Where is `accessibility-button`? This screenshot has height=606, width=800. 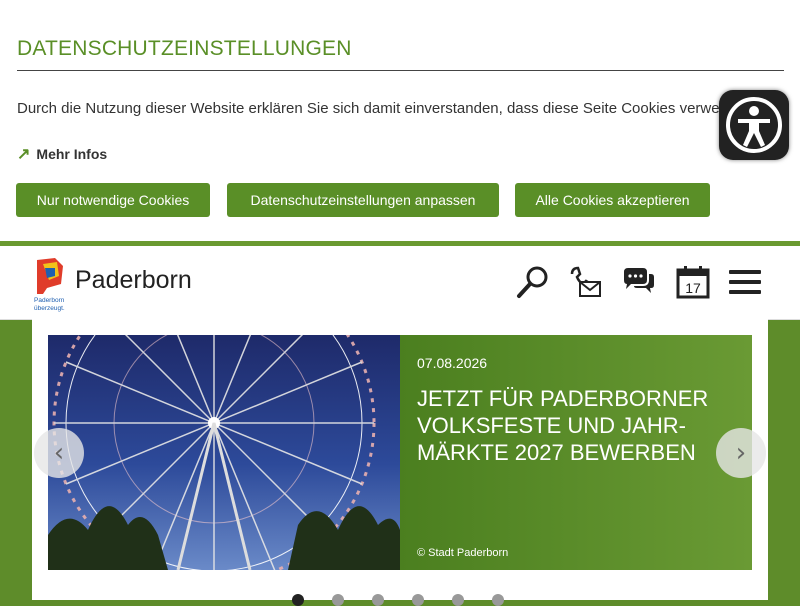
accessibility-button is located at coordinates (754, 125).